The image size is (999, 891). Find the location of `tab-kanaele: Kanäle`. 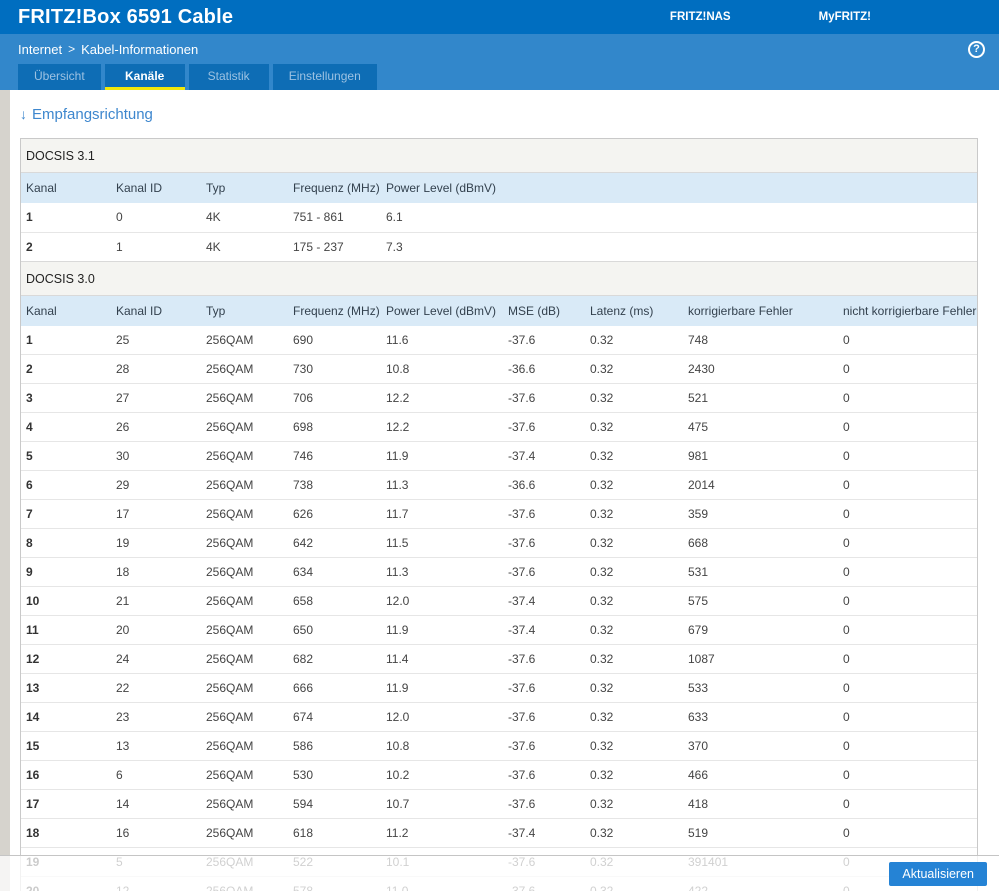

tab-kanaele: Kanäle is located at coordinates (144, 77).